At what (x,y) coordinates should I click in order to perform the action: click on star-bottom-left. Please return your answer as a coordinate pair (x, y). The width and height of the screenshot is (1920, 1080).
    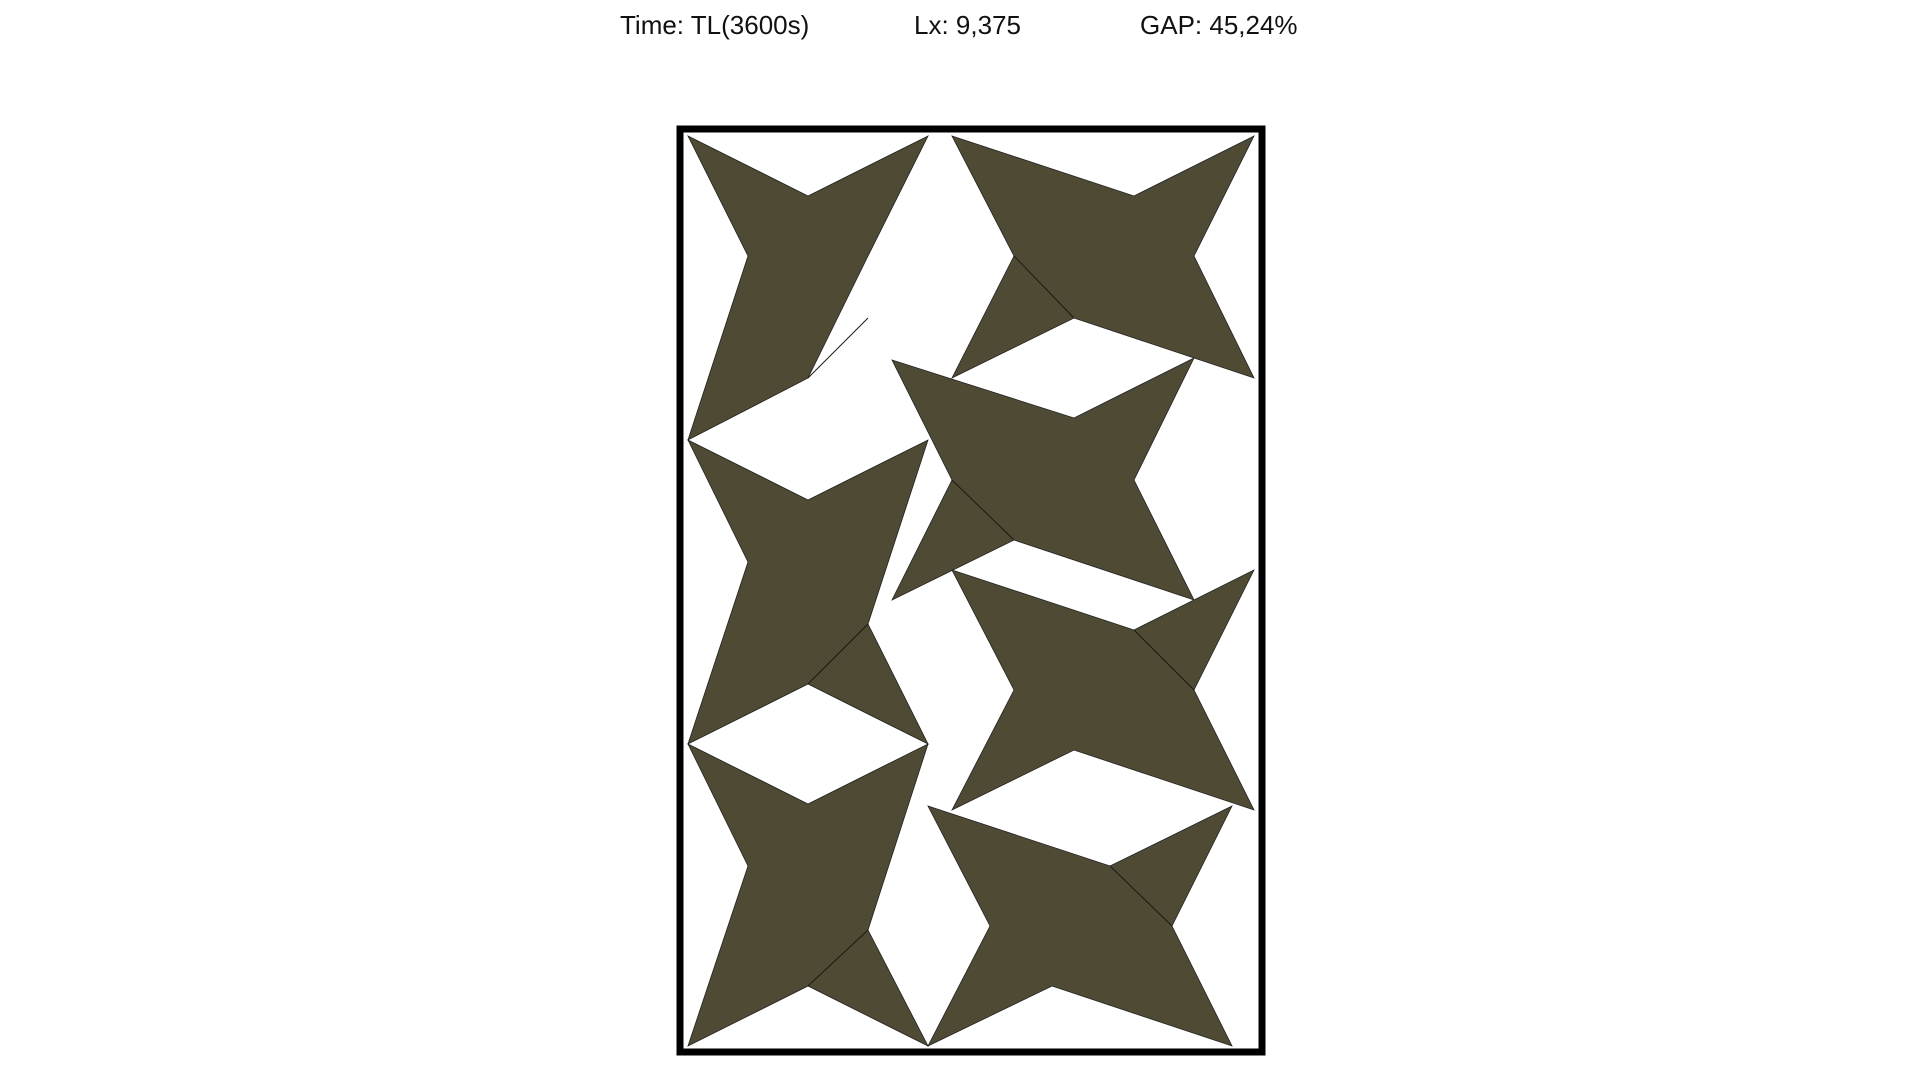
    Looking at the image, I should click on (808, 895).